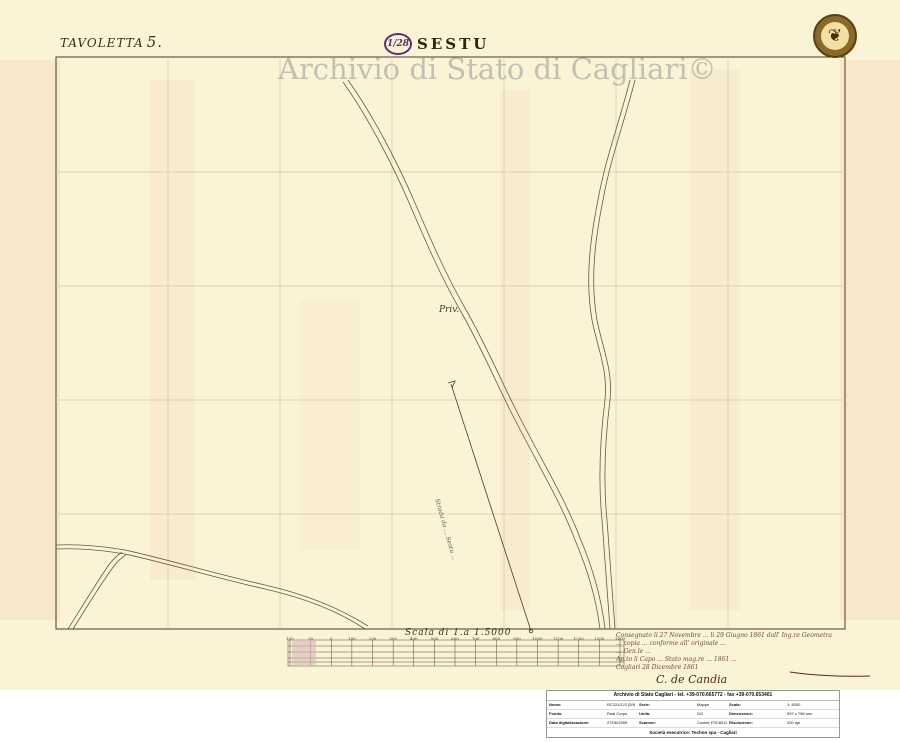 This screenshot has height=742, width=900. Describe the element at coordinates (711, 723) in the screenshot. I see `info-value: Contex FSC8016` at that location.